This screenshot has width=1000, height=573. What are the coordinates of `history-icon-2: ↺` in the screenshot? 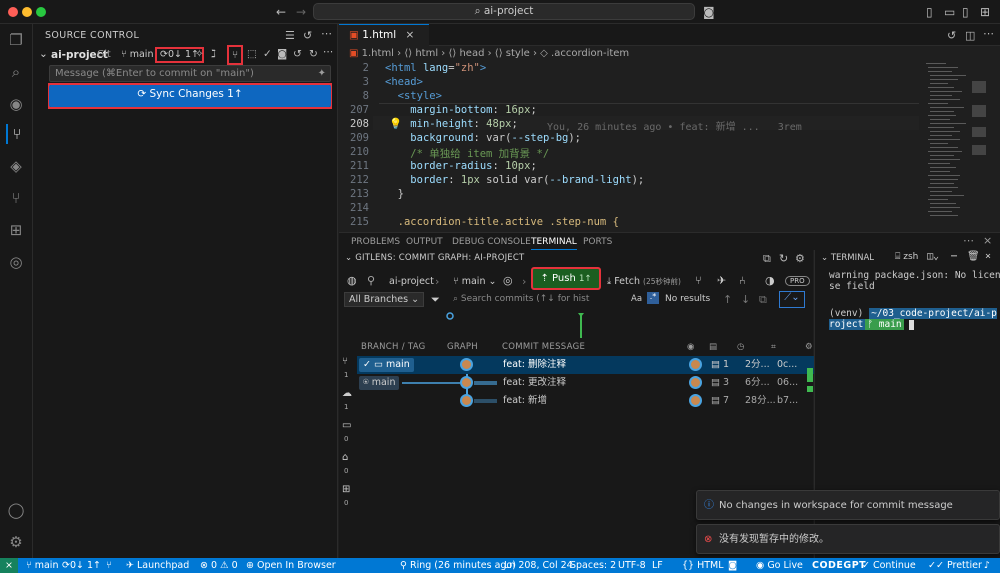 It's located at (297, 54).